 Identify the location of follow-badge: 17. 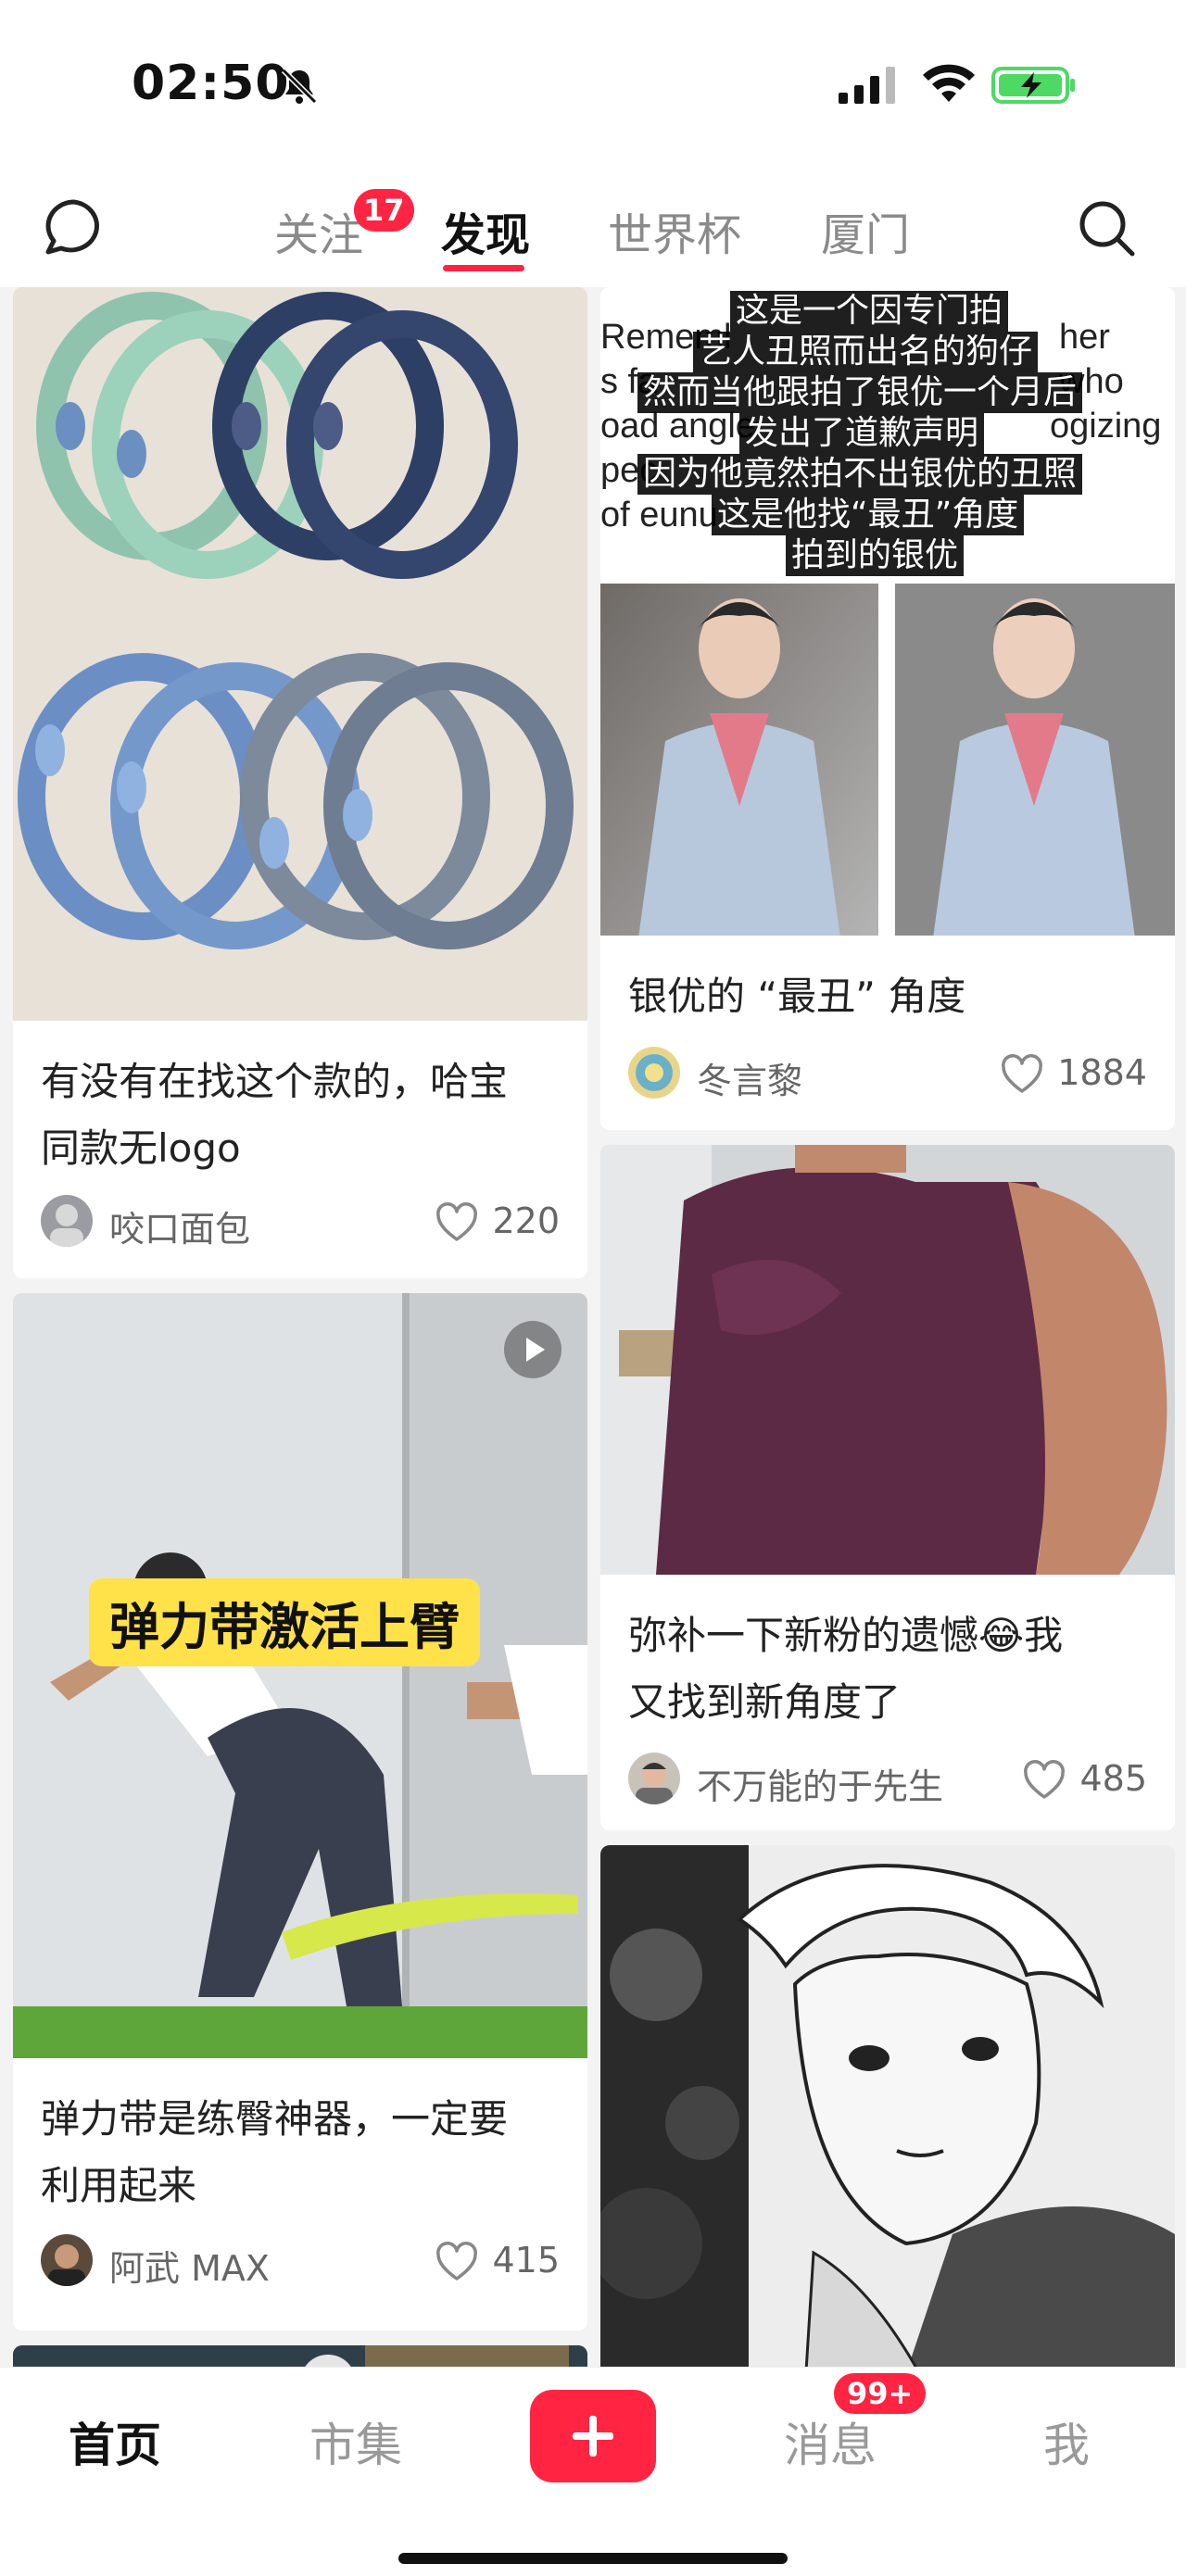
(384, 210).